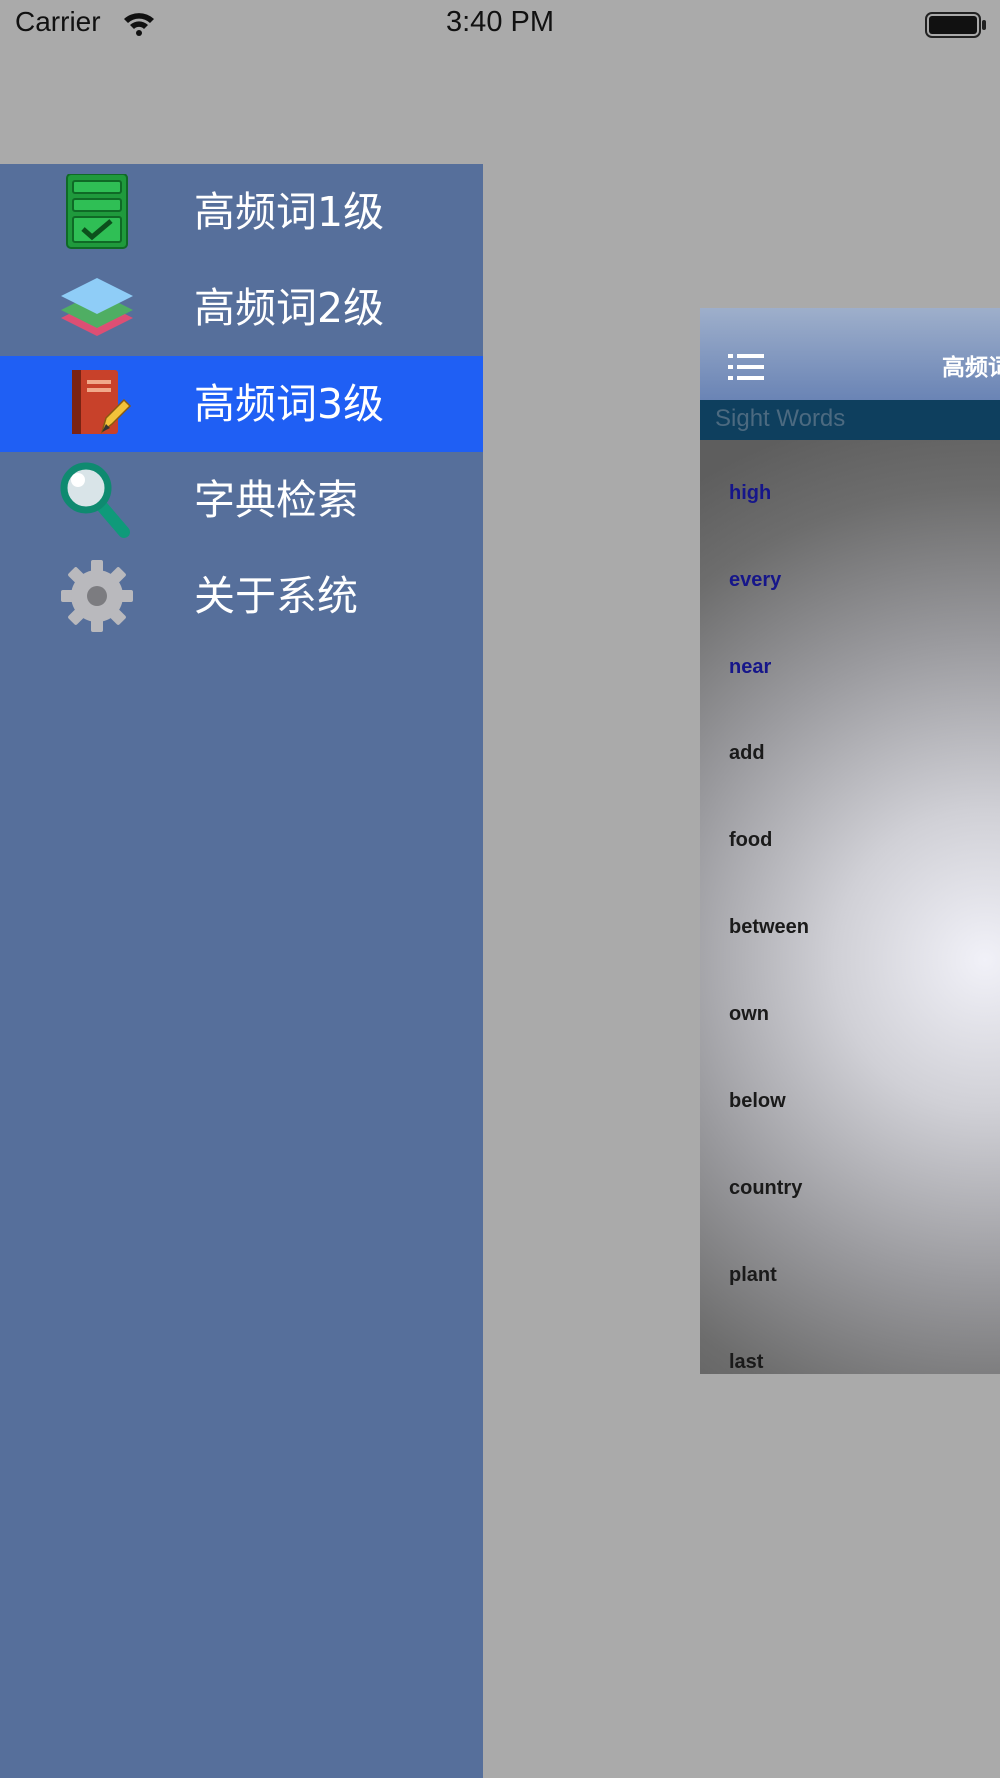  What do you see at coordinates (850, 420) in the screenshot?
I see `section-header: Sight Words` at bounding box center [850, 420].